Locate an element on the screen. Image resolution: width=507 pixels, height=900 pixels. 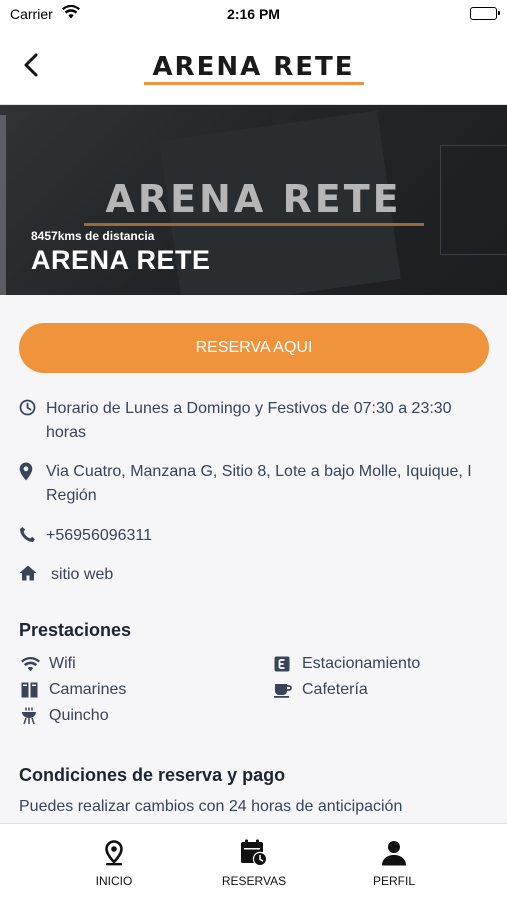
battery-icon is located at coordinates (485, 13).